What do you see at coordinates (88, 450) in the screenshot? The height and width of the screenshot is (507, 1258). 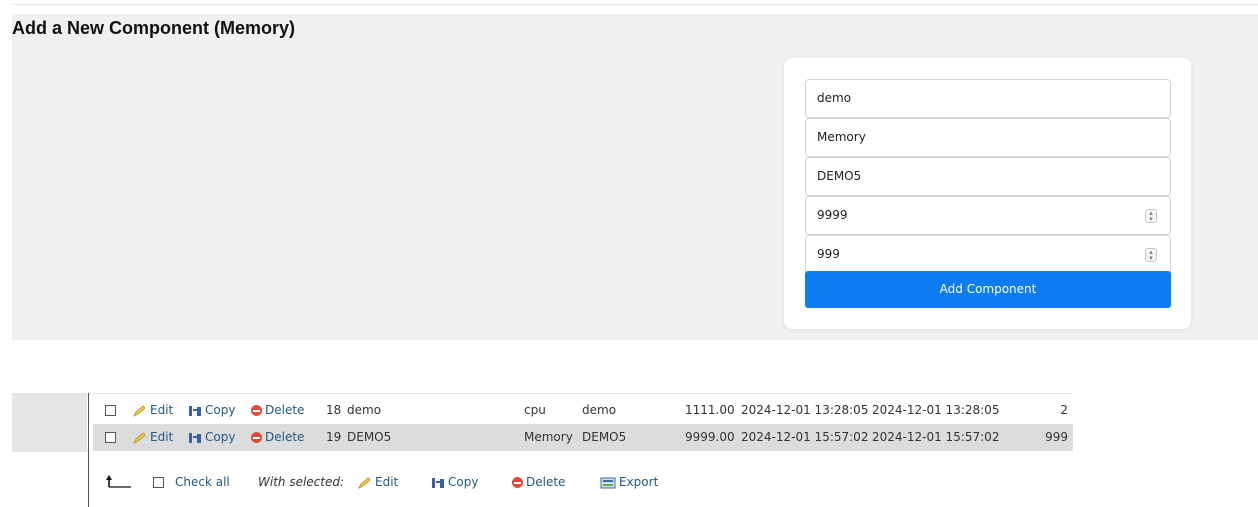 I see `vertical-divider` at bounding box center [88, 450].